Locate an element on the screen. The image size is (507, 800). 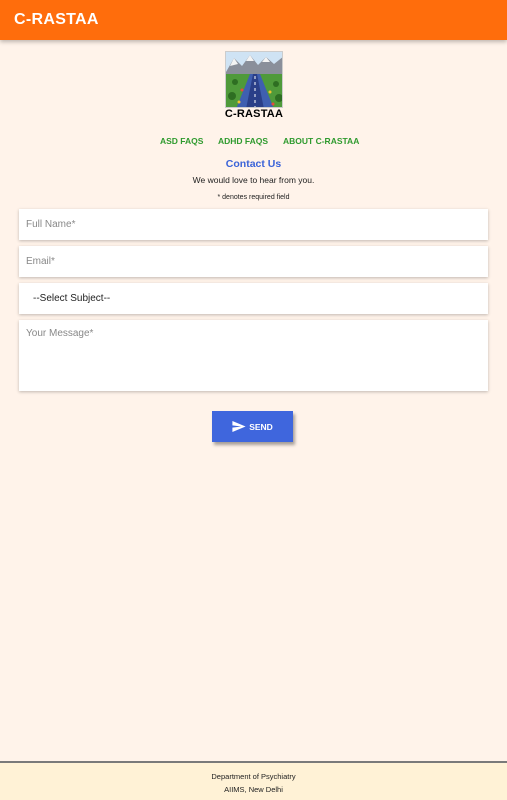
email-field is located at coordinates (253, 261).